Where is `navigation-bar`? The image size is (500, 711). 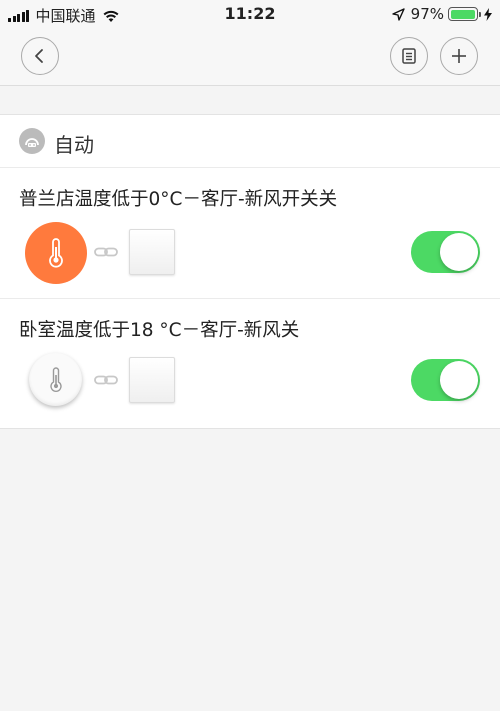 navigation-bar is located at coordinates (250, 57).